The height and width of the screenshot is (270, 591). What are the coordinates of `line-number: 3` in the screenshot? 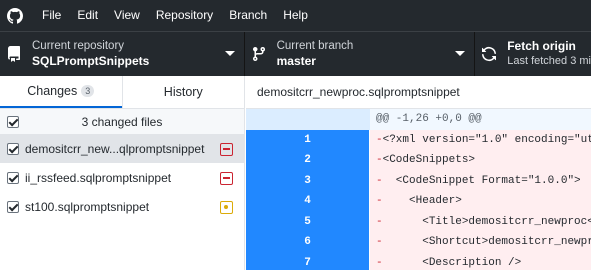 It's located at (308, 180).